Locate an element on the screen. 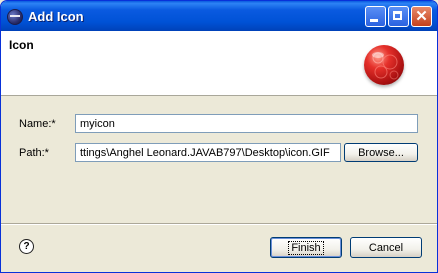  maximize-button is located at coordinates (398, 16).